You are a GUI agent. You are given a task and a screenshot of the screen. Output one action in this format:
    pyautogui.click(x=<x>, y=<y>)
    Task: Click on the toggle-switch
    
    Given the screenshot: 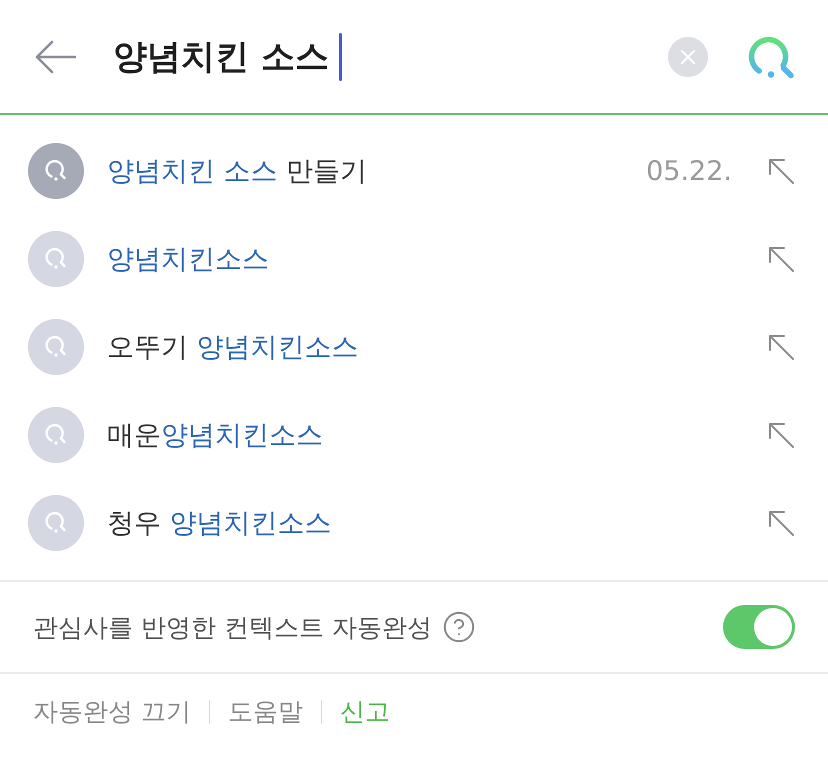 What is the action you would take?
    pyautogui.click(x=759, y=627)
    